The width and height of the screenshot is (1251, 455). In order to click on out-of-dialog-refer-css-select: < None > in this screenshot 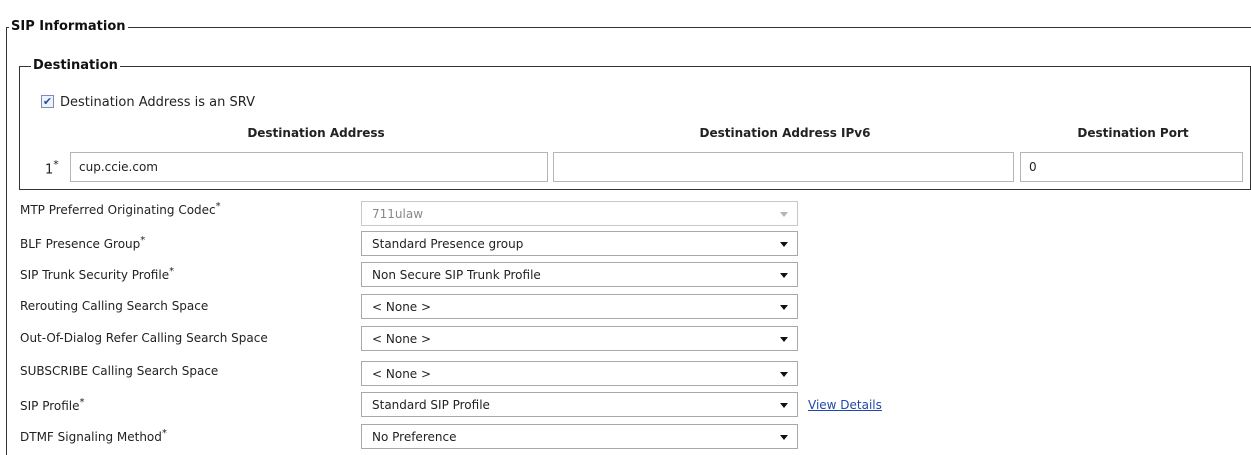, I will do `click(579, 338)`.